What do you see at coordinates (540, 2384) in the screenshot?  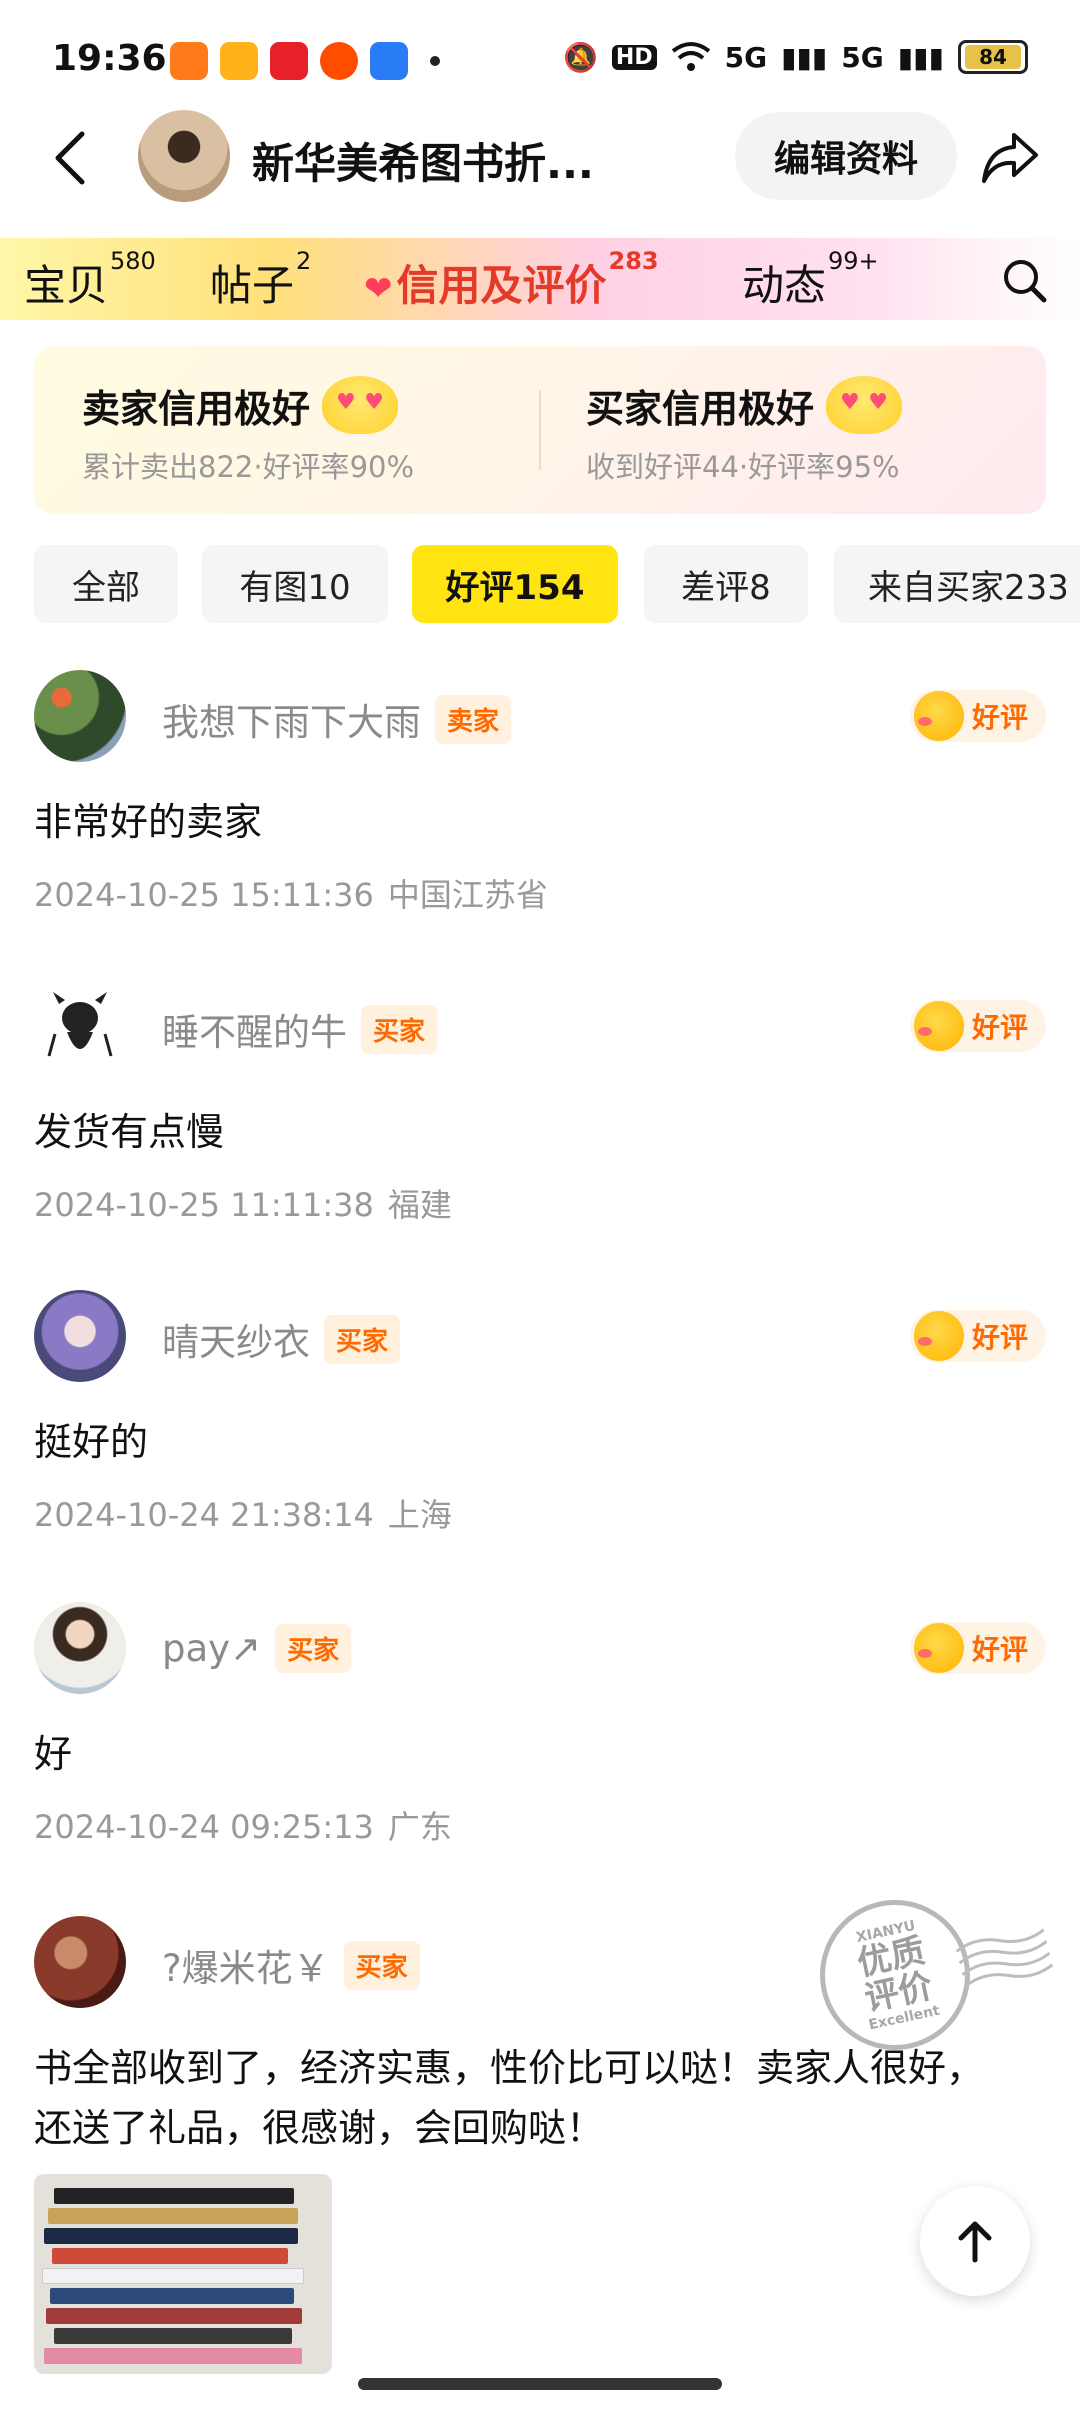 I see `home-indicator` at bounding box center [540, 2384].